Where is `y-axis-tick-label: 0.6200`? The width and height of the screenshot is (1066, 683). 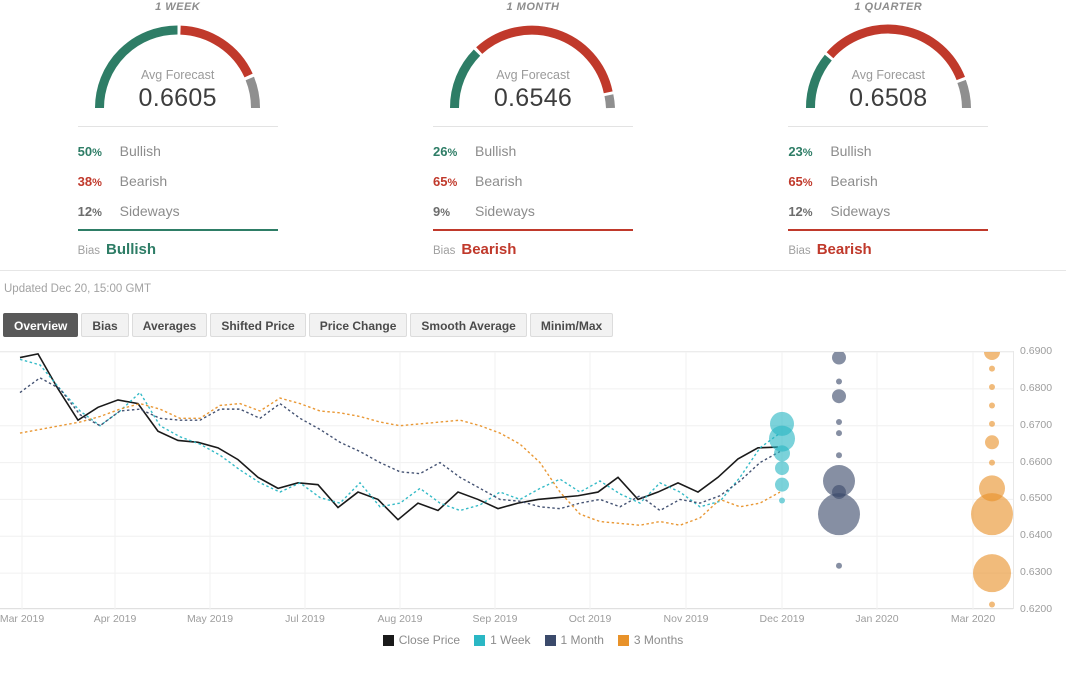
y-axis-tick-label: 0.6200 is located at coordinates (1036, 609).